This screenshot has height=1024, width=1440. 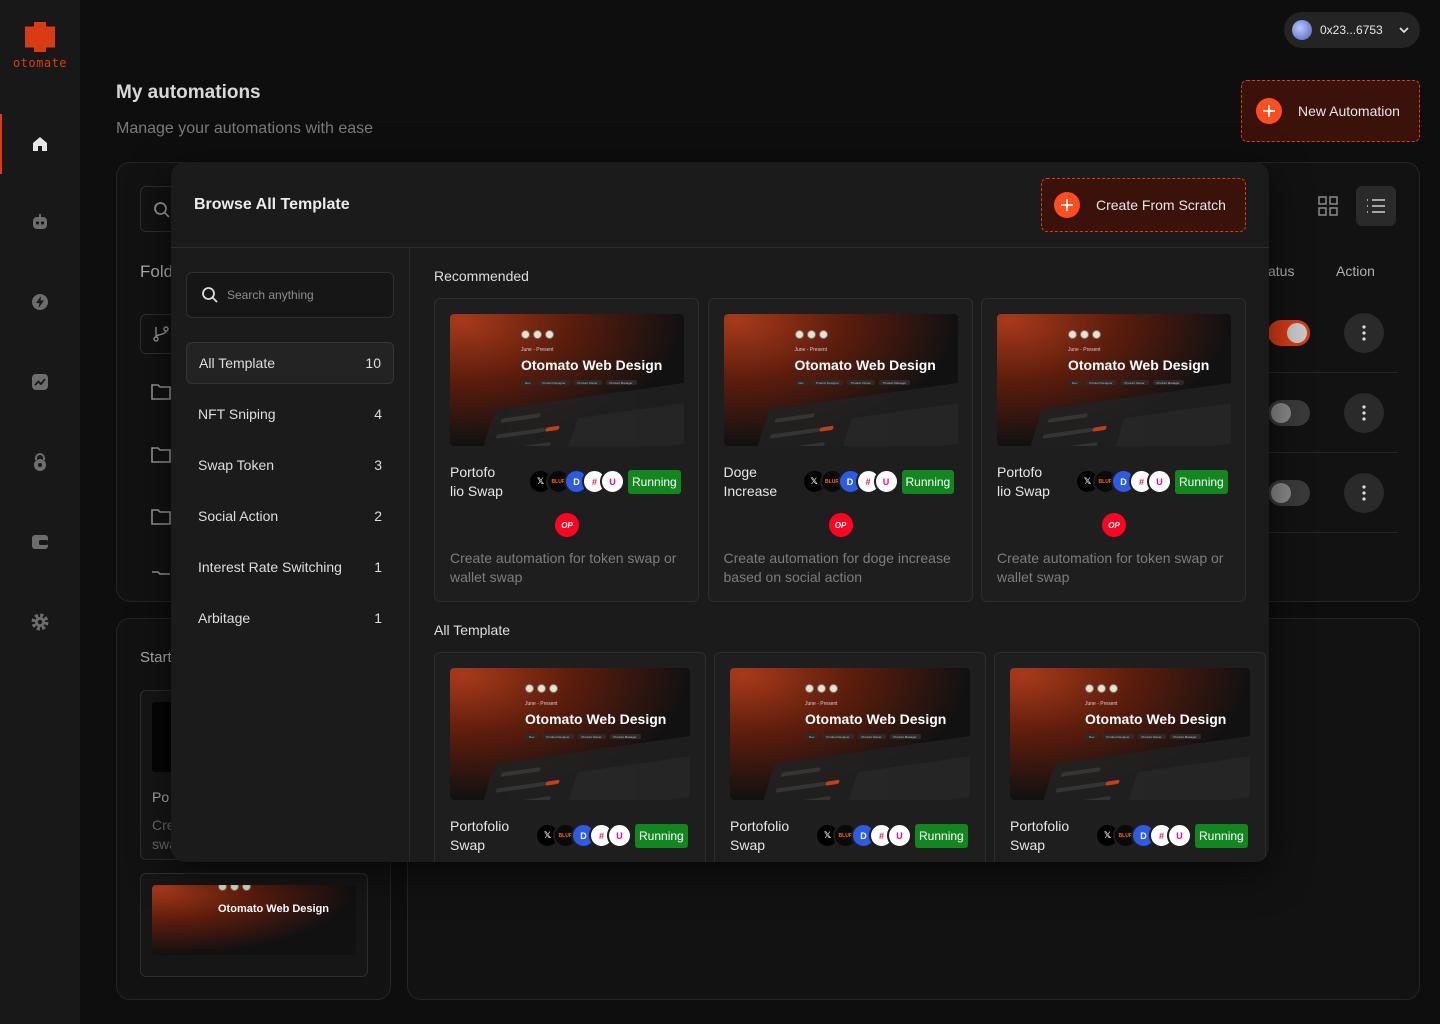 I want to click on settings-icon, so click(x=40, y=622).